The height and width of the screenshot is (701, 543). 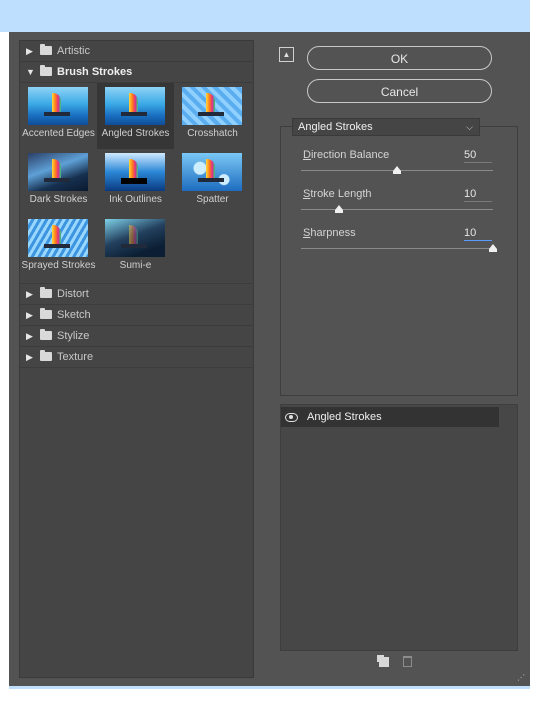 What do you see at coordinates (469, 127) in the screenshot?
I see `chevron-down-icon: ⌵` at bounding box center [469, 127].